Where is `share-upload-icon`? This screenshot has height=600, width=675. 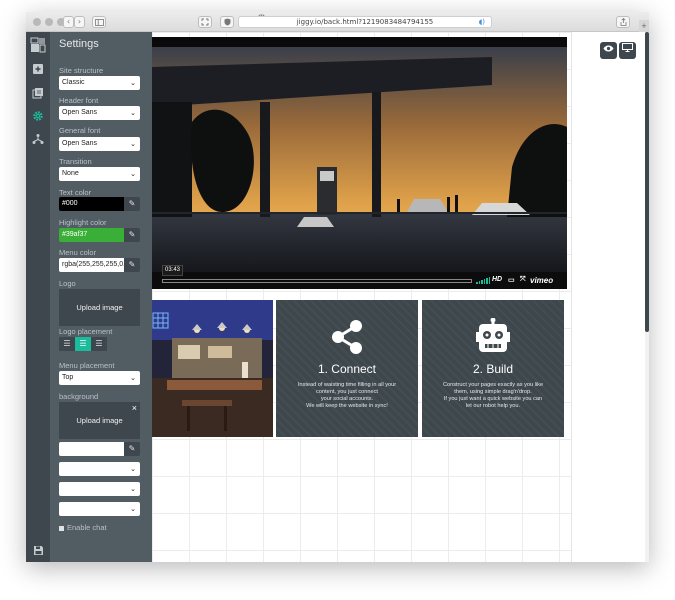 share-upload-icon is located at coordinates (623, 21).